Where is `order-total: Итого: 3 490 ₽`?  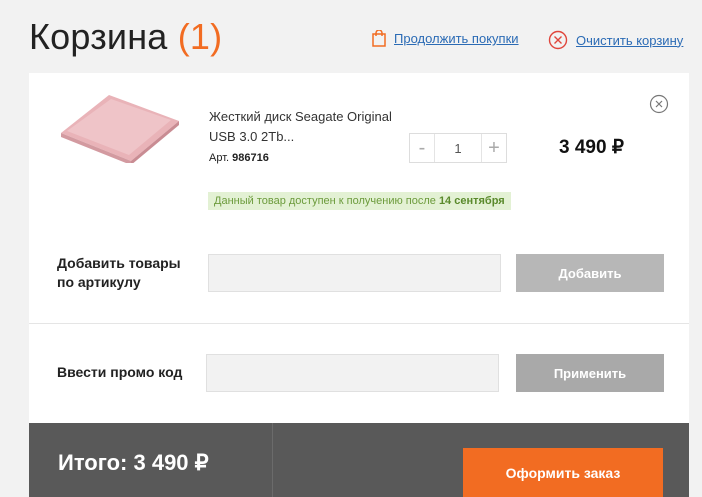
order-total: Итого: 3 490 ₽ is located at coordinates (133, 462).